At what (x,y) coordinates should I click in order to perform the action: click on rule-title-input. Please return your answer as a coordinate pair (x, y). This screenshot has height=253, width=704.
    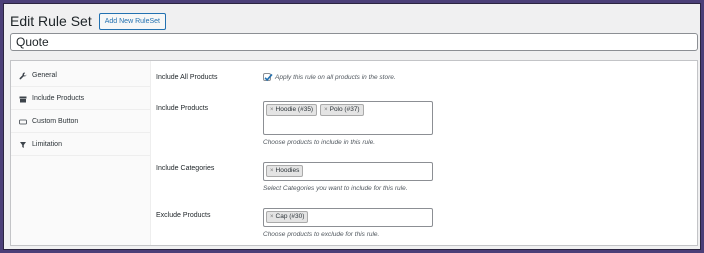
    Looking at the image, I should click on (354, 42).